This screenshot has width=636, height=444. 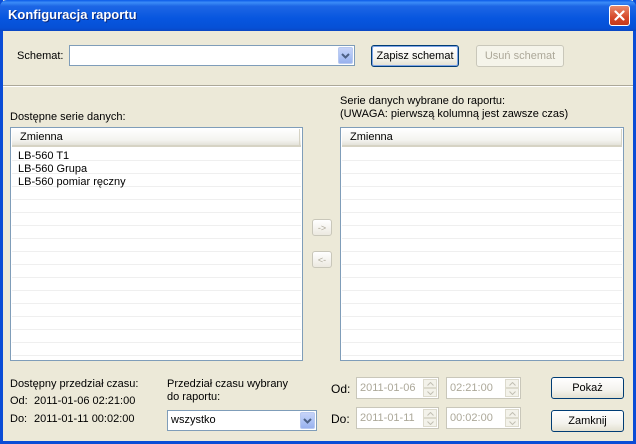 I want to click on selected-column-header: Zmienna, so click(x=482, y=137).